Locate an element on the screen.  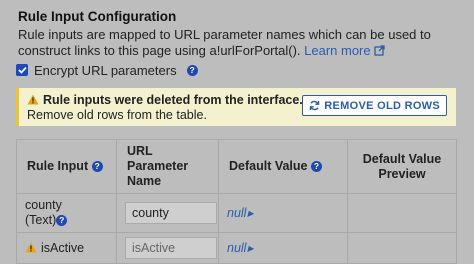
header-url-parameter-name: URL Parameter Name is located at coordinates (167, 166).